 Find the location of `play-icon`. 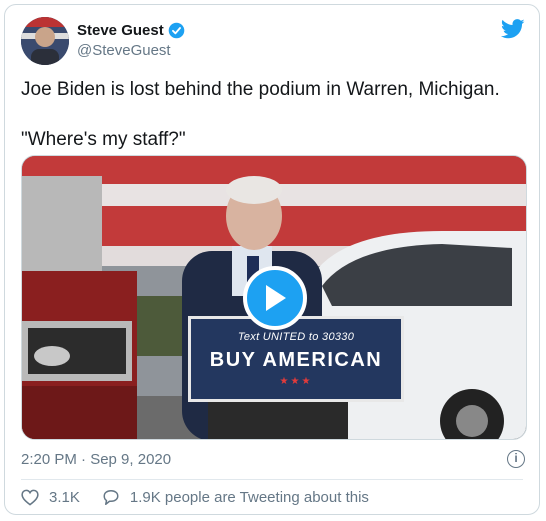

play-icon is located at coordinates (276, 298).